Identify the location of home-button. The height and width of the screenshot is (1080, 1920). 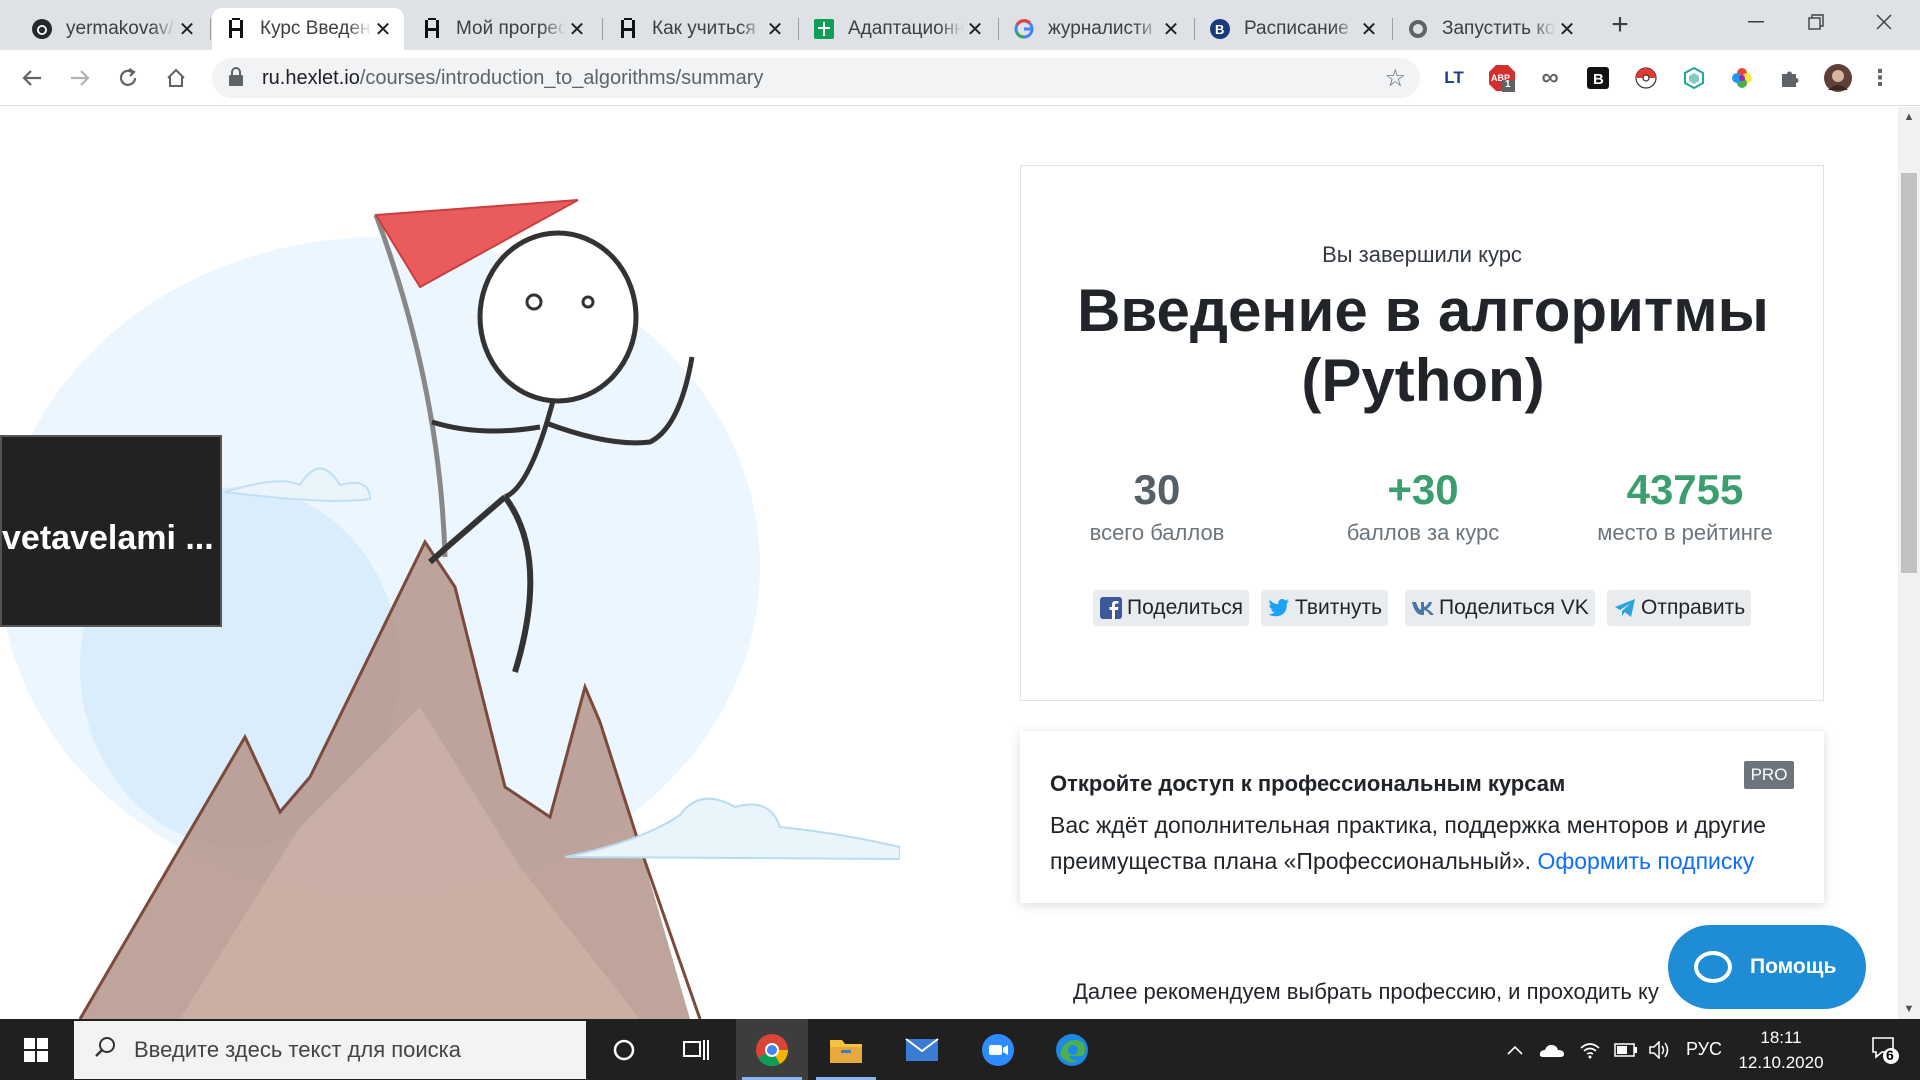
(176, 78).